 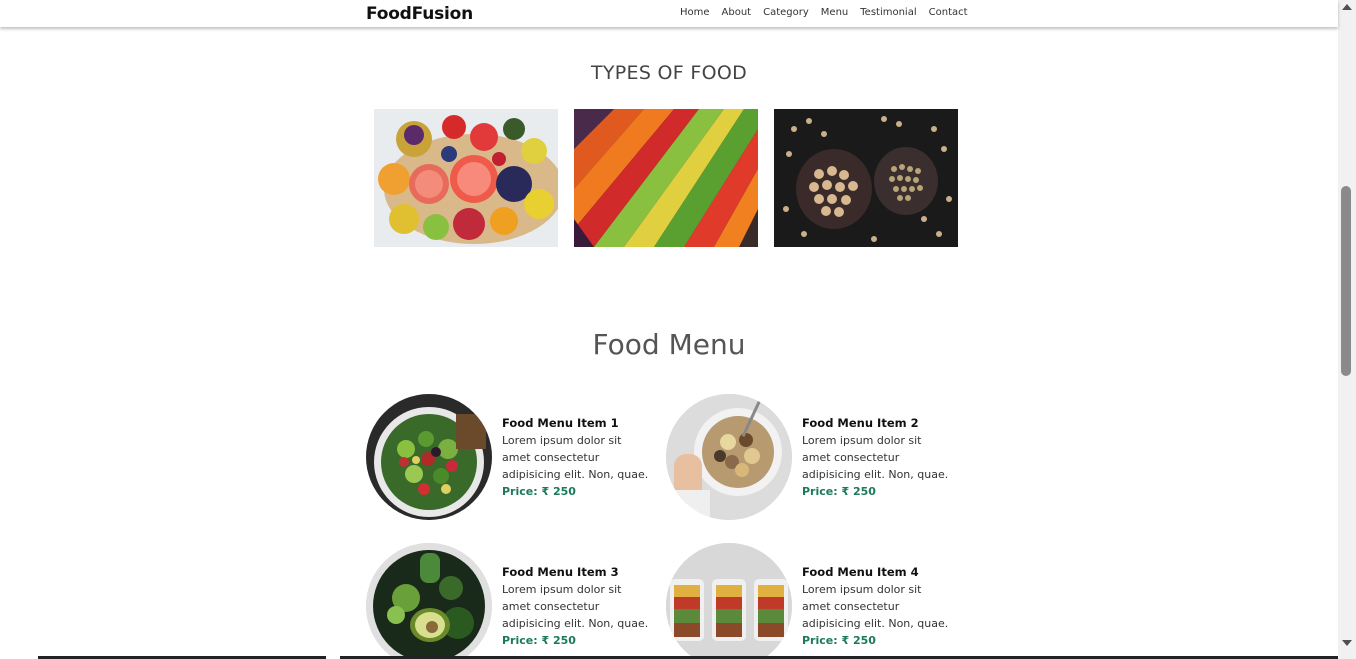 I want to click on nav-link-home: Home, so click(x=695, y=12).